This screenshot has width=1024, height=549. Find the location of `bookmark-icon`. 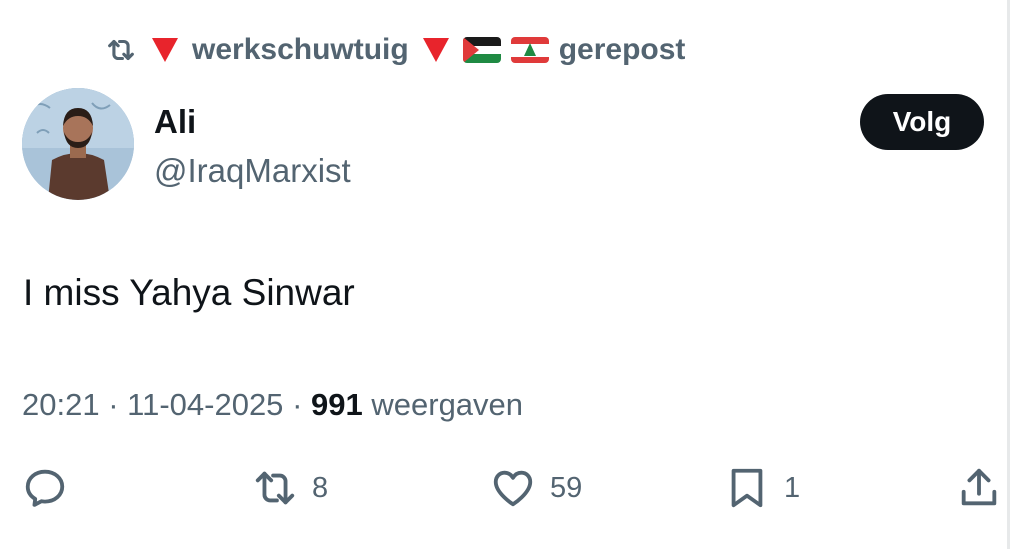

bookmark-icon is located at coordinates (747, 488).